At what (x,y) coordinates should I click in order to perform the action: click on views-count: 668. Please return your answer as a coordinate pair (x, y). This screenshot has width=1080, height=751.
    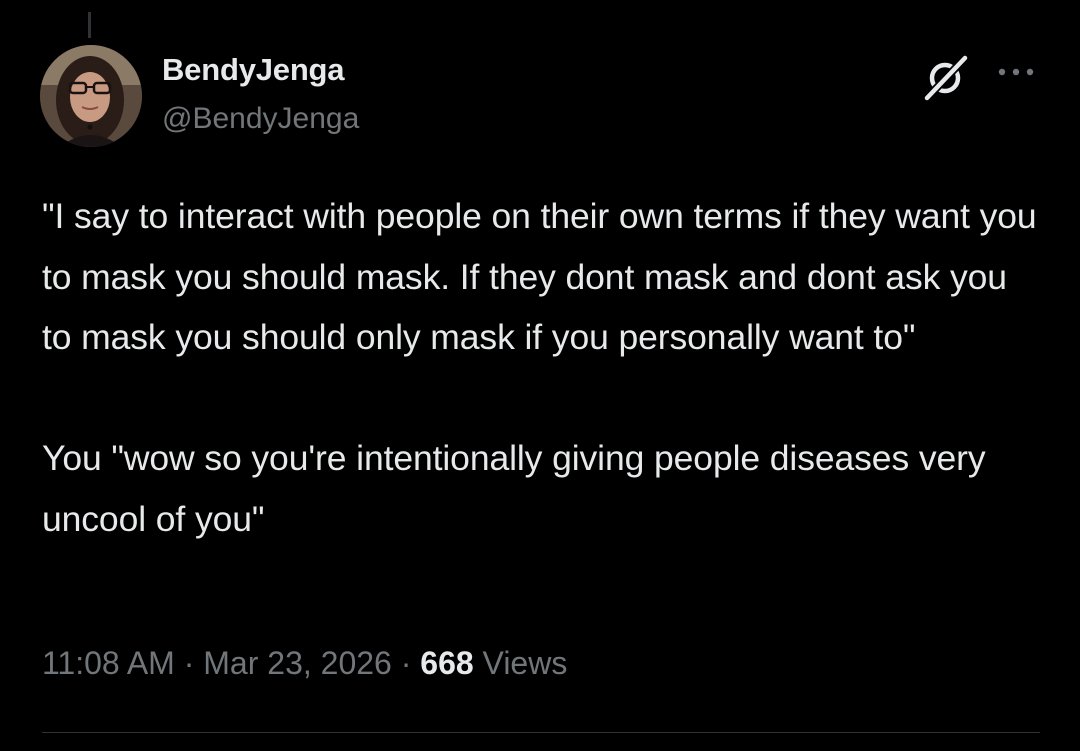
    Looking at the image, I should click on (446, 663).